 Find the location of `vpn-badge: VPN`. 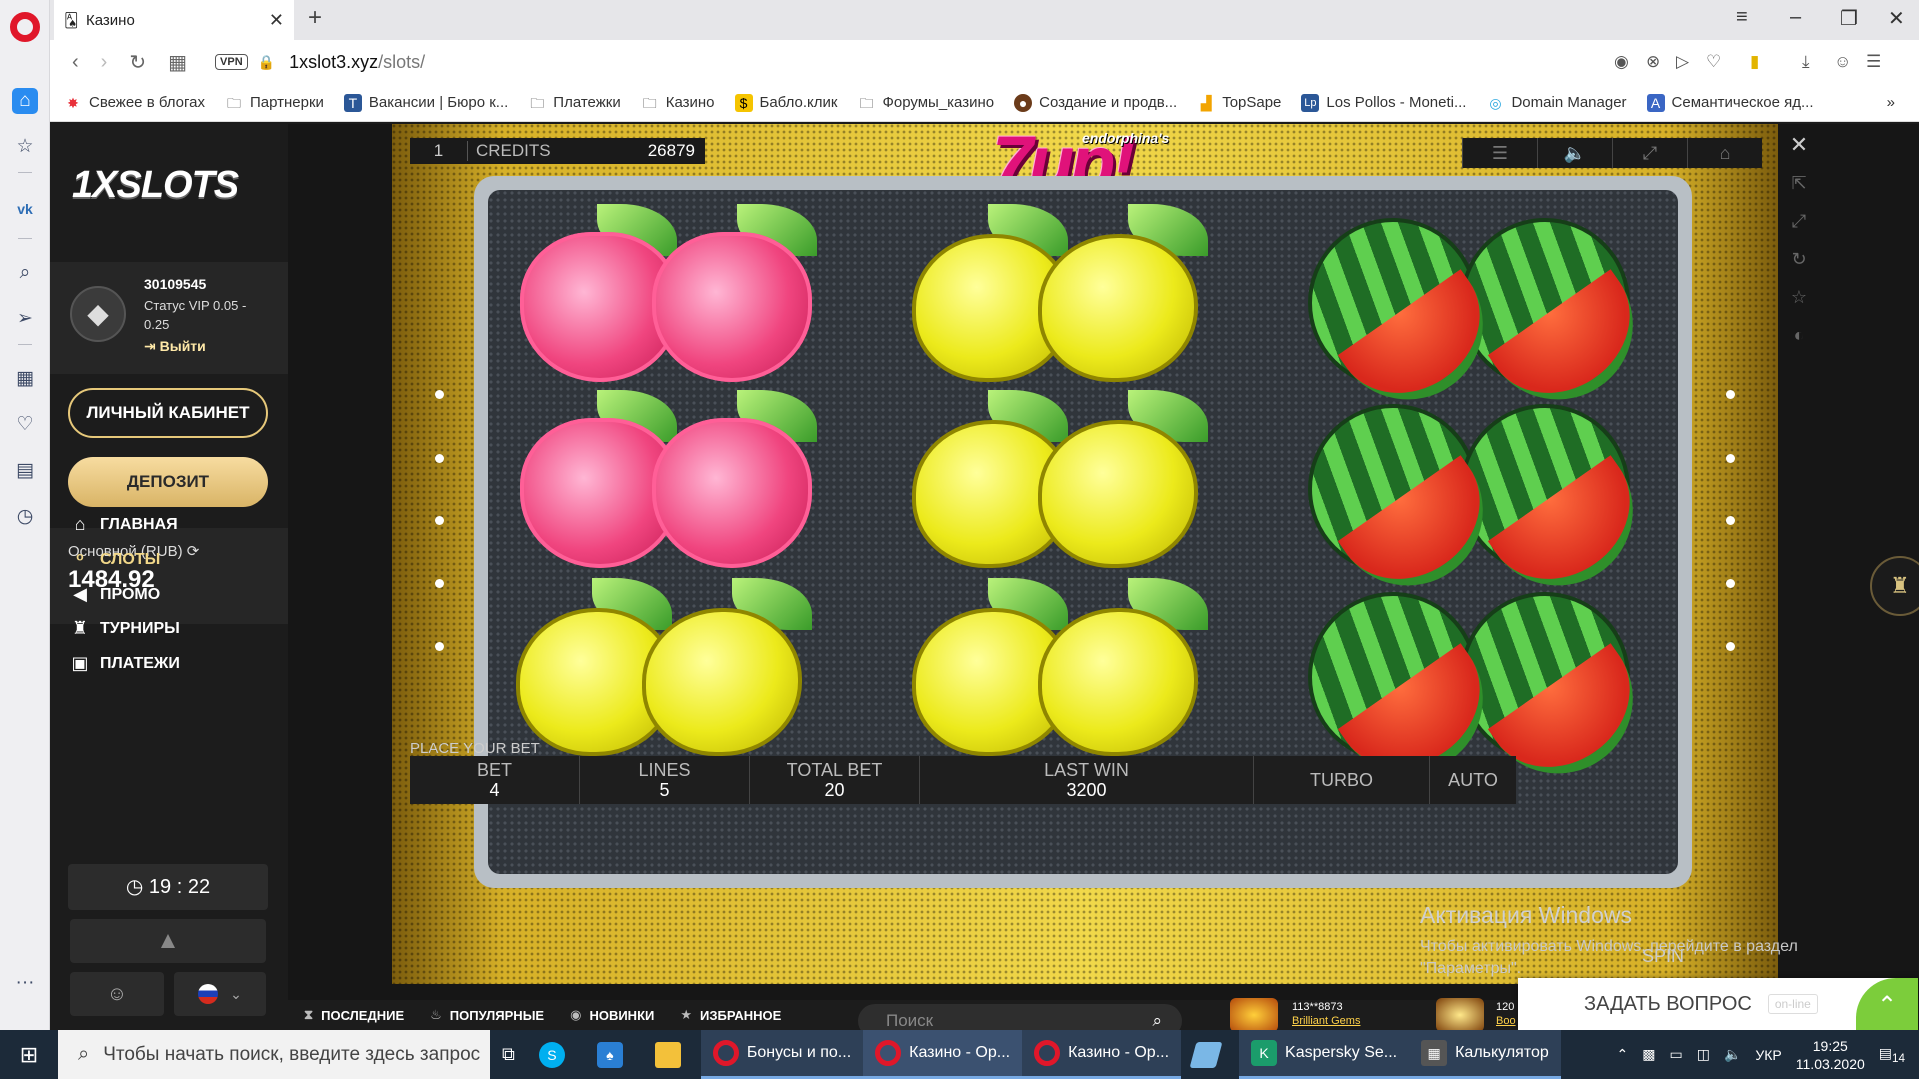

vpn-badge: VPN is located at coordinates (231, 62).